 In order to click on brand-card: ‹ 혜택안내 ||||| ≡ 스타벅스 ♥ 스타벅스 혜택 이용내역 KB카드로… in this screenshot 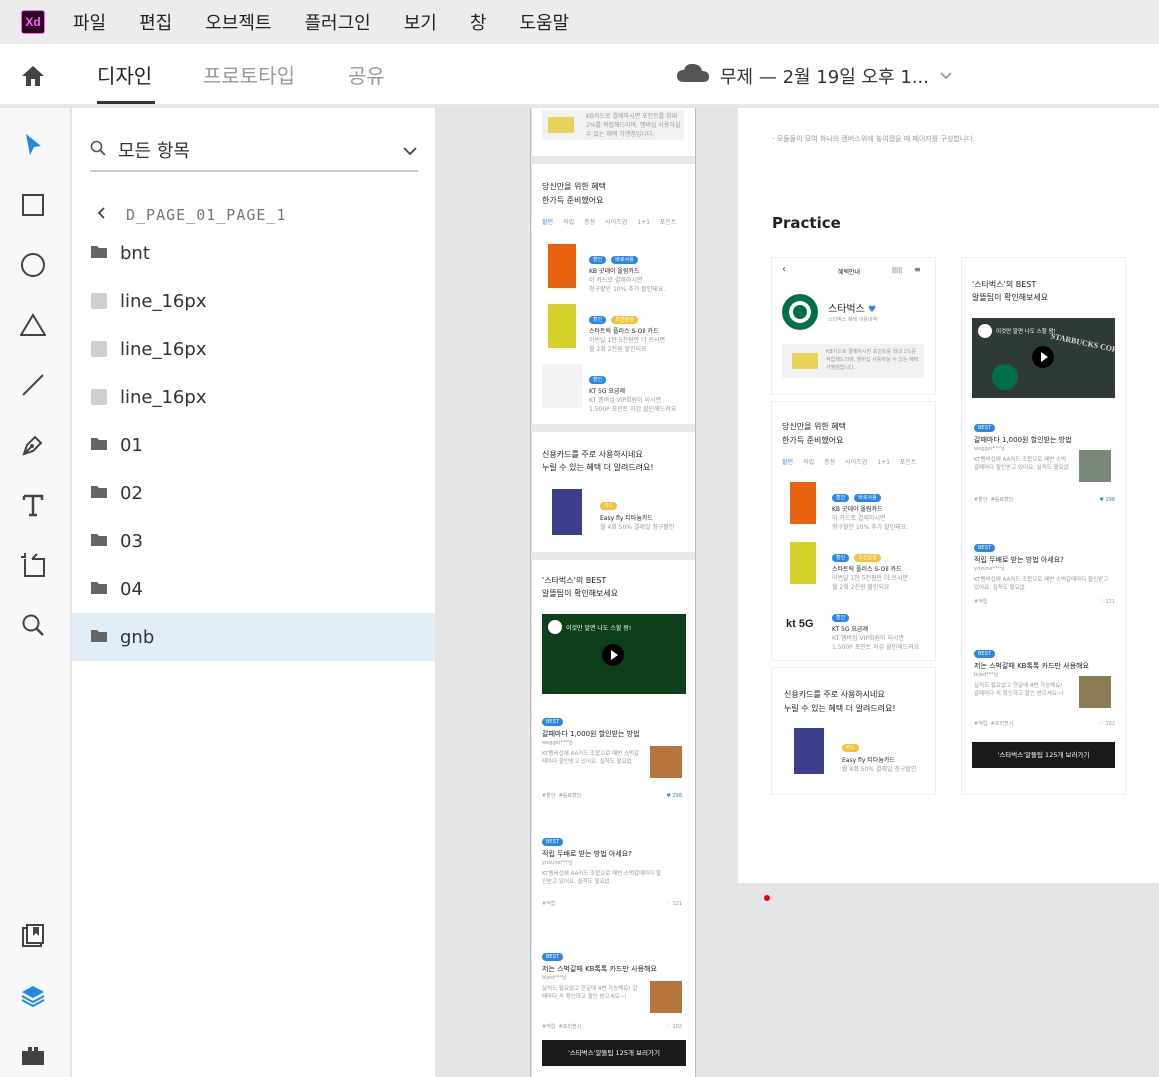, I will do `click(853, 326)`.